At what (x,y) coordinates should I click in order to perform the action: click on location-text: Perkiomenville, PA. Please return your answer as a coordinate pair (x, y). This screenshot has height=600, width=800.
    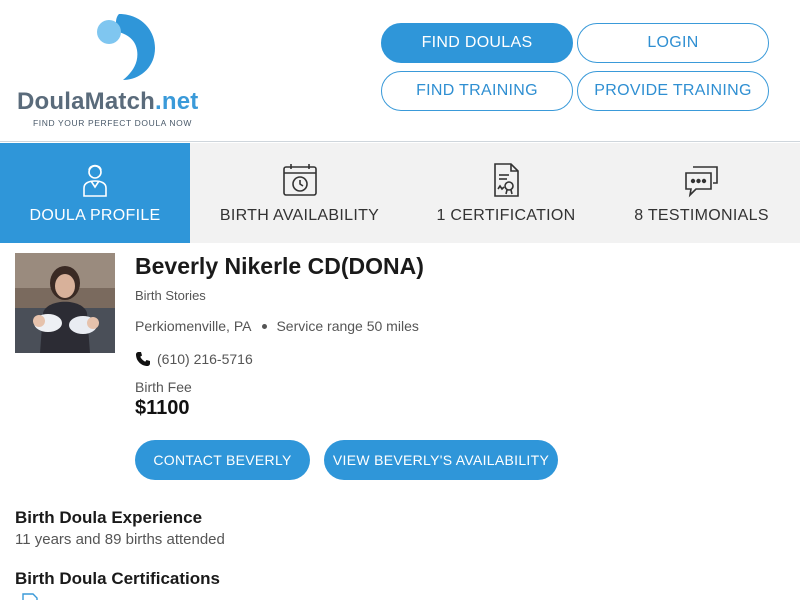
    Looking at the image, I should click on (193, 326).